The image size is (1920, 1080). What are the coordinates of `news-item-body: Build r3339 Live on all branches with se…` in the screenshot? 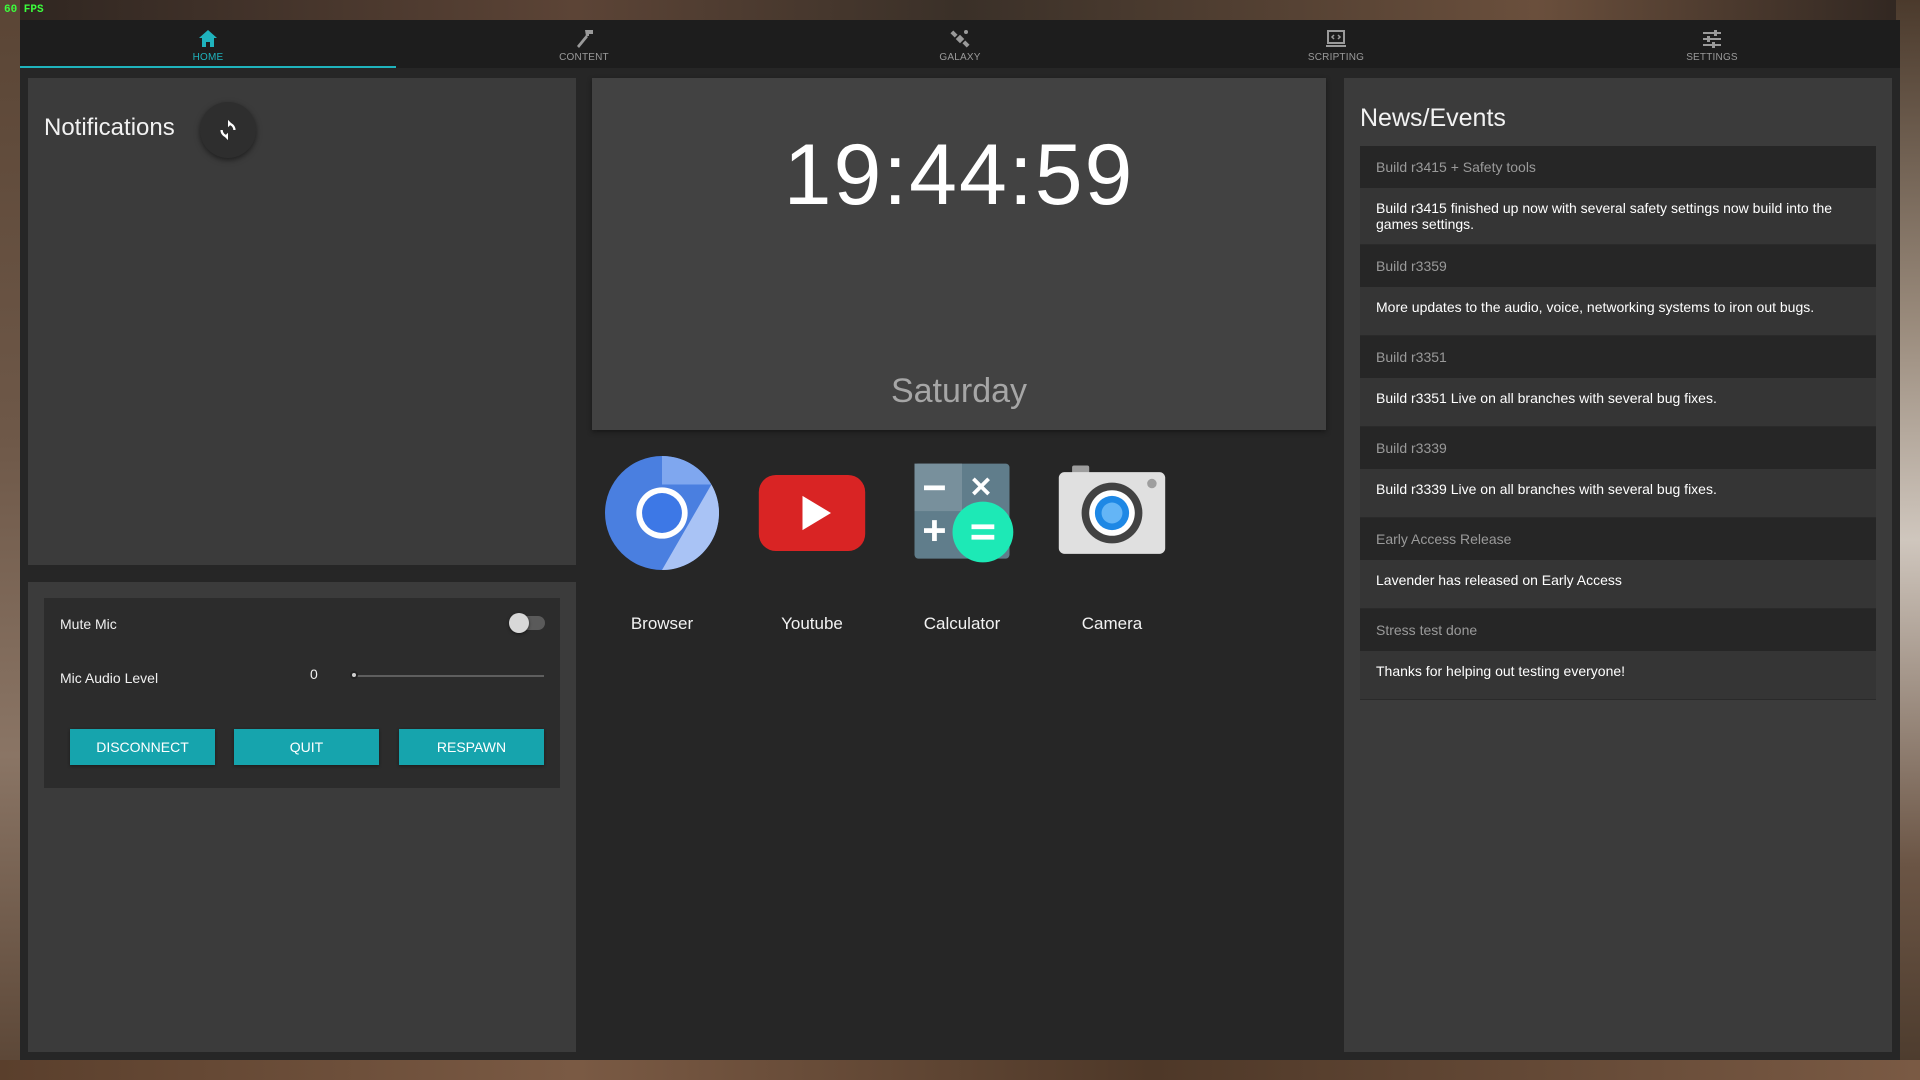 It's located at (1618, 493).